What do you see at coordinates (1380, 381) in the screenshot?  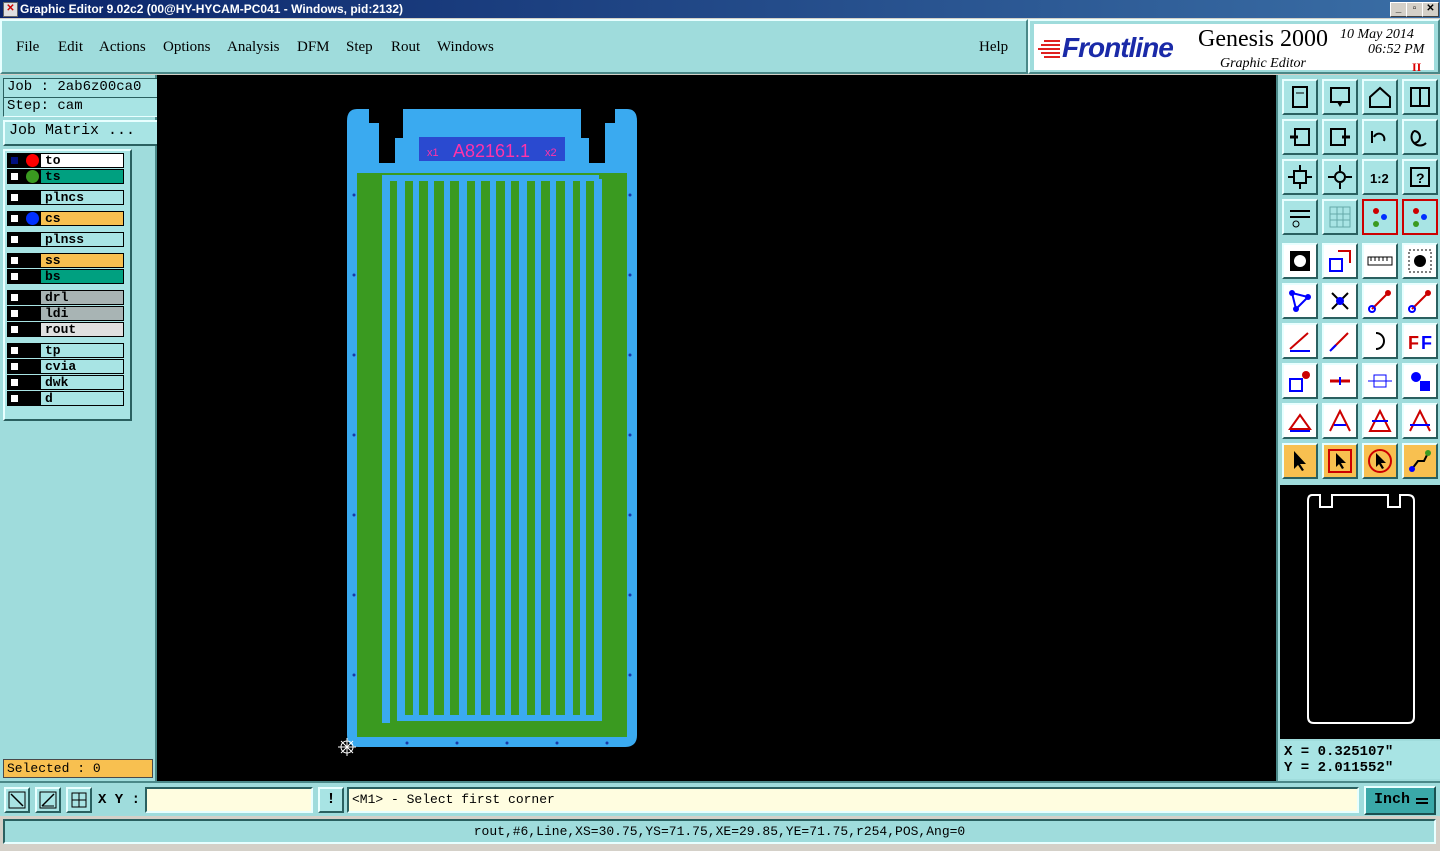 I see `dimension-button` at bounding box center [1380, 381].